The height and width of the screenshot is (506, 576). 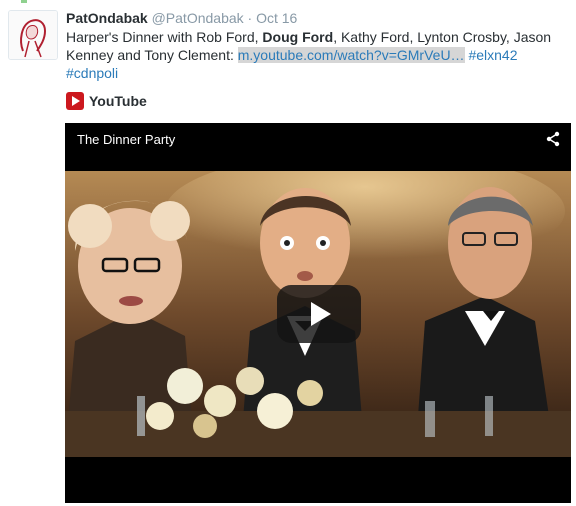 I want to click on play-icon, so click(x=319, y=314).